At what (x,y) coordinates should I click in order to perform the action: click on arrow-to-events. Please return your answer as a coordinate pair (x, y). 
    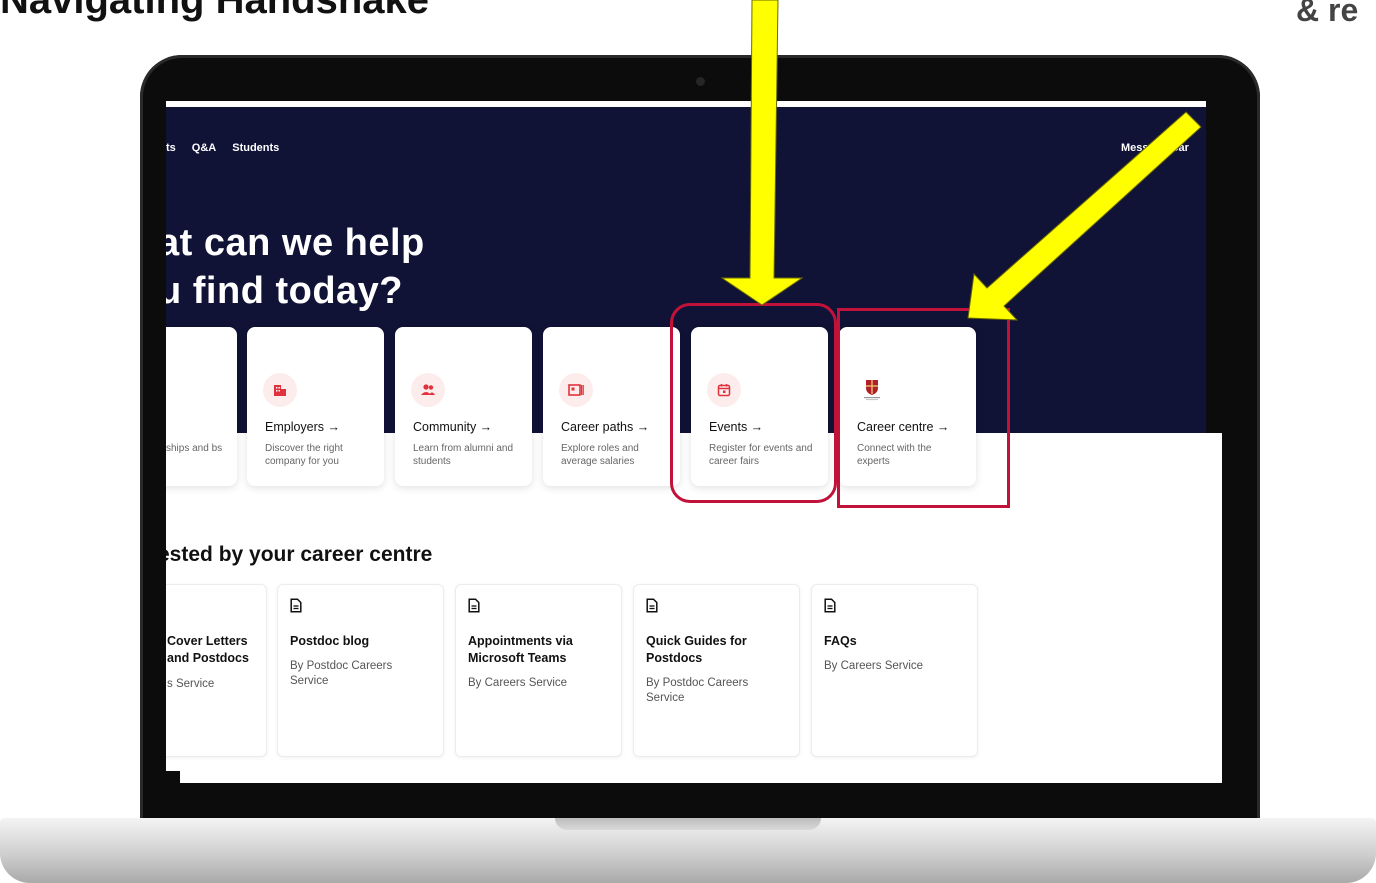
    Looking at the image, I should click on (762, 153).